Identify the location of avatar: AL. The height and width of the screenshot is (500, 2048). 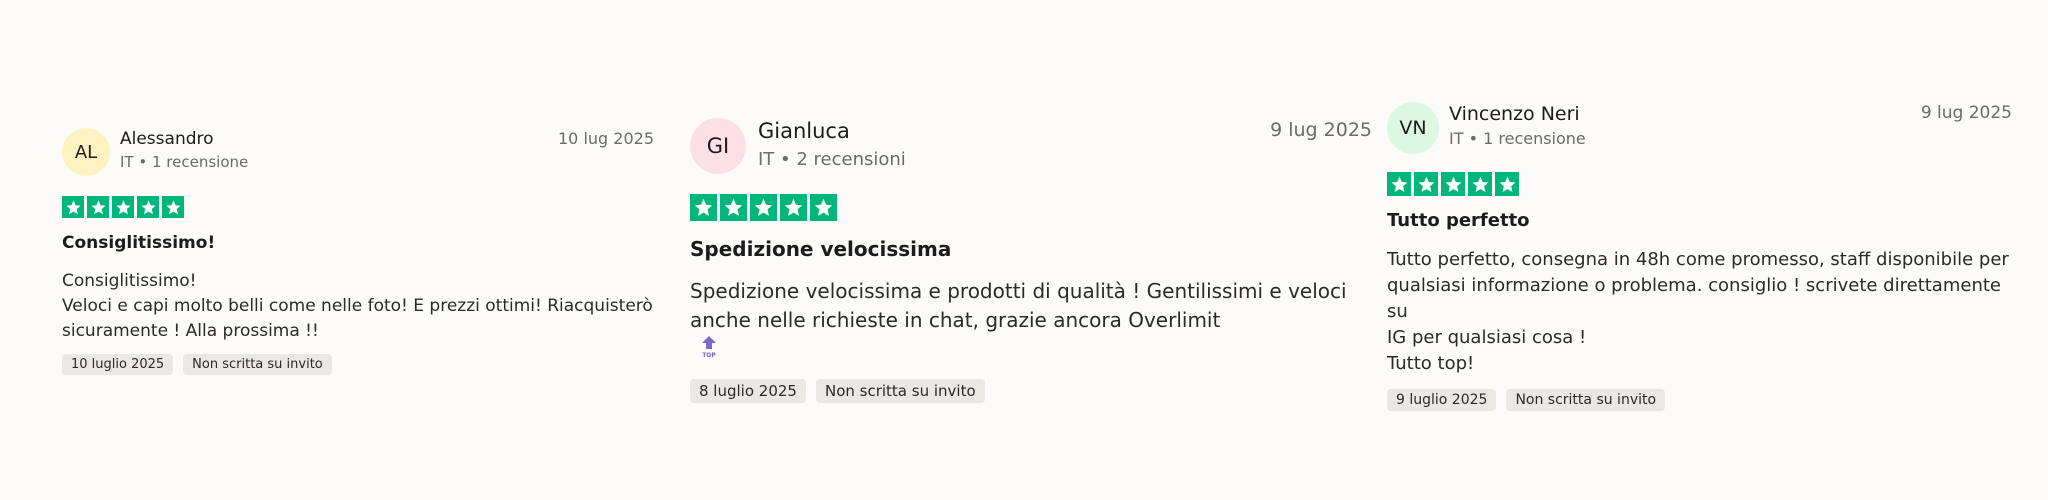
(86, 152).